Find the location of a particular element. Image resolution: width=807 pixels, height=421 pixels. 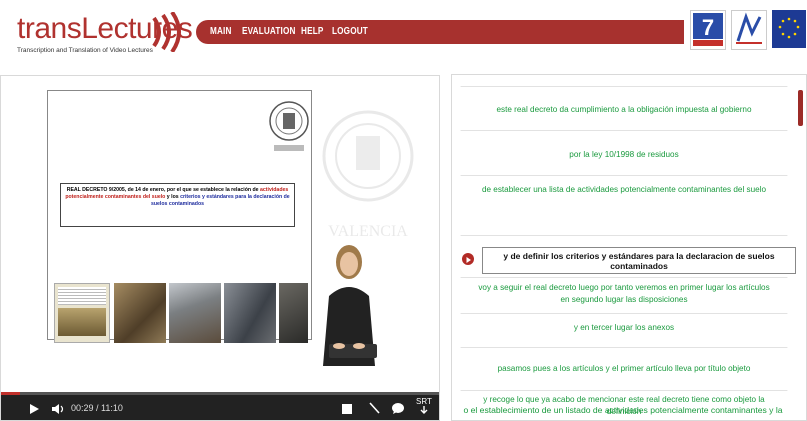

nav-logout: LOGOUT is located at coordinates (350, 31).